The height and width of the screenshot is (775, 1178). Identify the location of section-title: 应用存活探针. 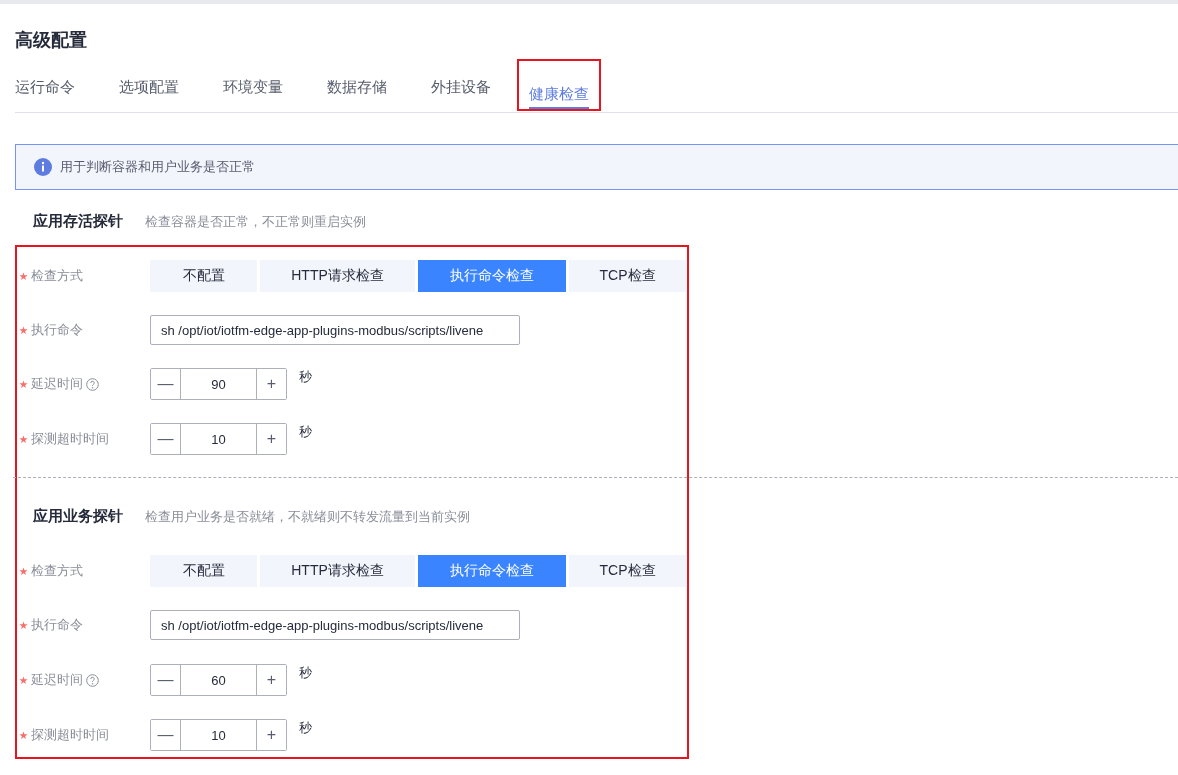
(78, 221).